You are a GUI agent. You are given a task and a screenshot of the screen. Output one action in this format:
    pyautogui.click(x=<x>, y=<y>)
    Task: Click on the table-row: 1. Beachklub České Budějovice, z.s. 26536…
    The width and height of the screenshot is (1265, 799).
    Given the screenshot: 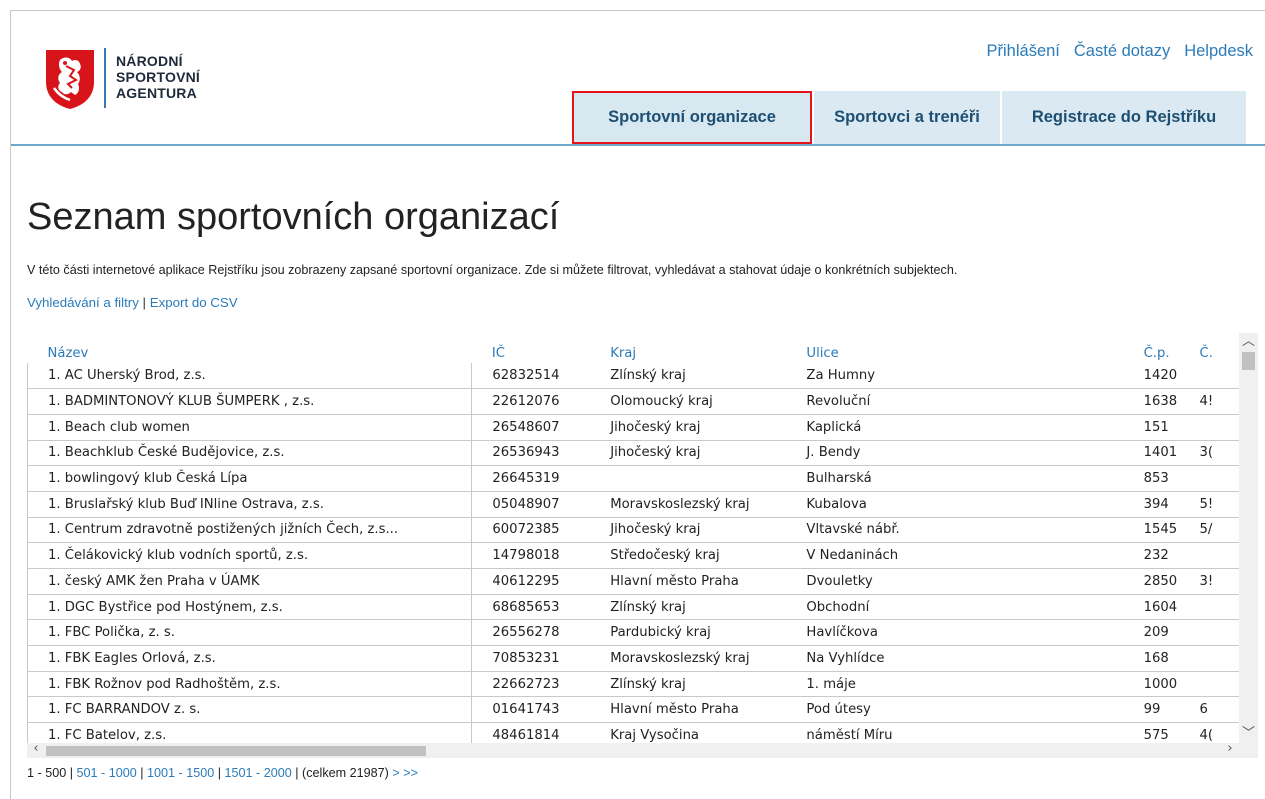 What is the action you would take?
    pyautogui.click(x=633, y=453)
    